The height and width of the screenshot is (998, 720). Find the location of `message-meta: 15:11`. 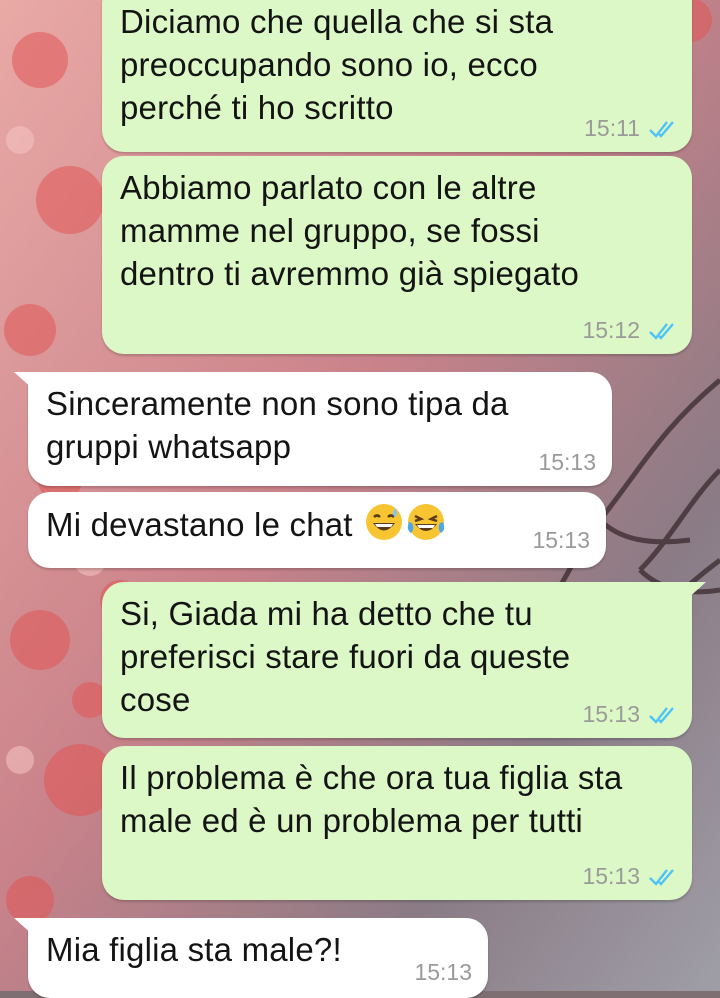

message-meta: 15:11 is located at coordinates (631, 128).